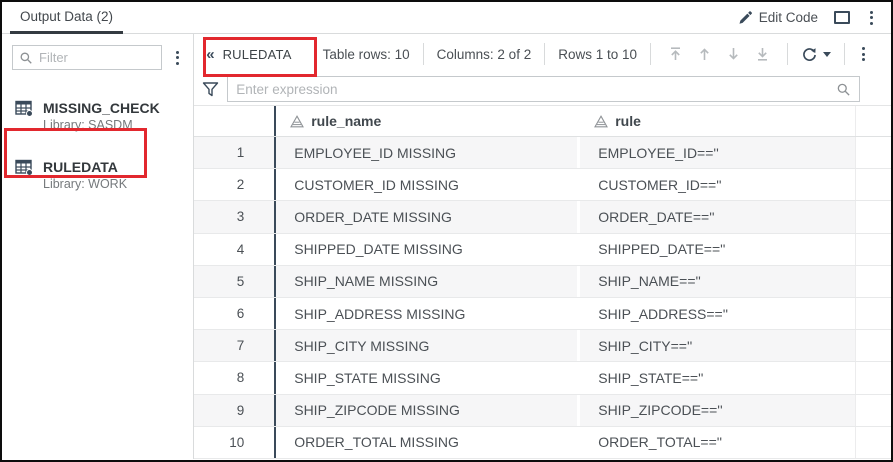 The width and height of the screenshot is (893, 462). Describe the element at coordinates (235, 153) in the screenshot. I see `row-number-cell: 1` at that location.